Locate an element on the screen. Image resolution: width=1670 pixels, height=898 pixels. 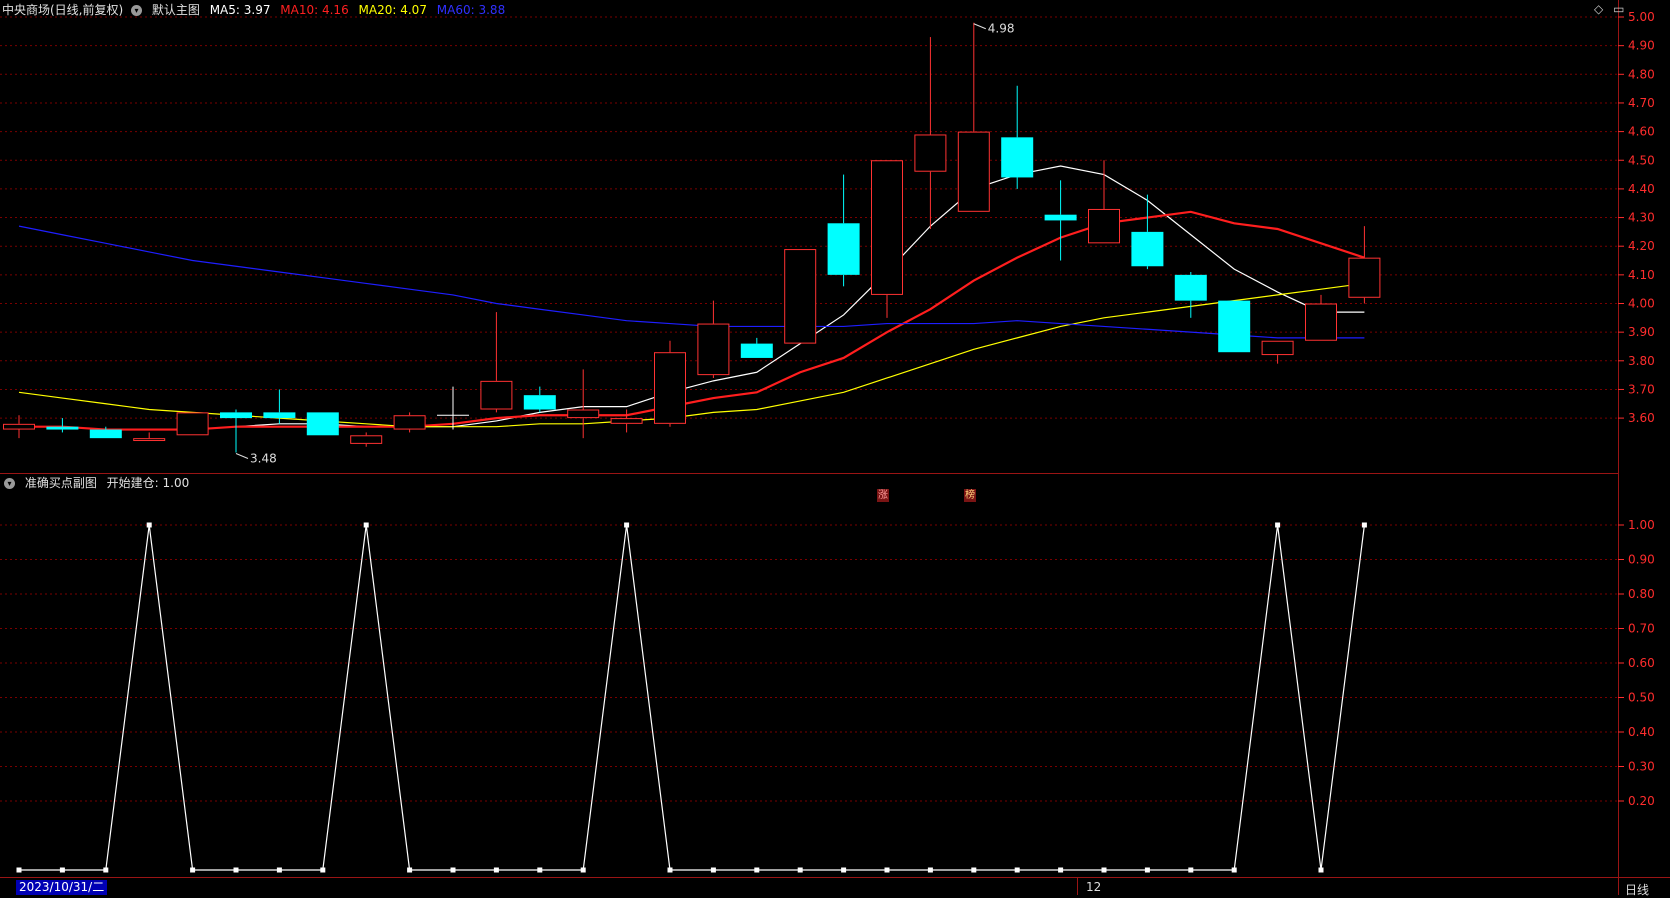
price-tick-label: 3.60 is located at coordinates (1641, 418).